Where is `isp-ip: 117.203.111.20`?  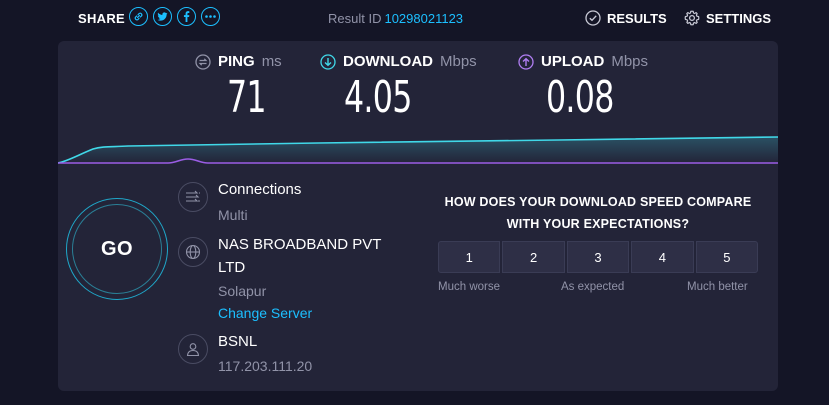 isp-ip: 117.203.111.20 is located at coordinates (265, 366).